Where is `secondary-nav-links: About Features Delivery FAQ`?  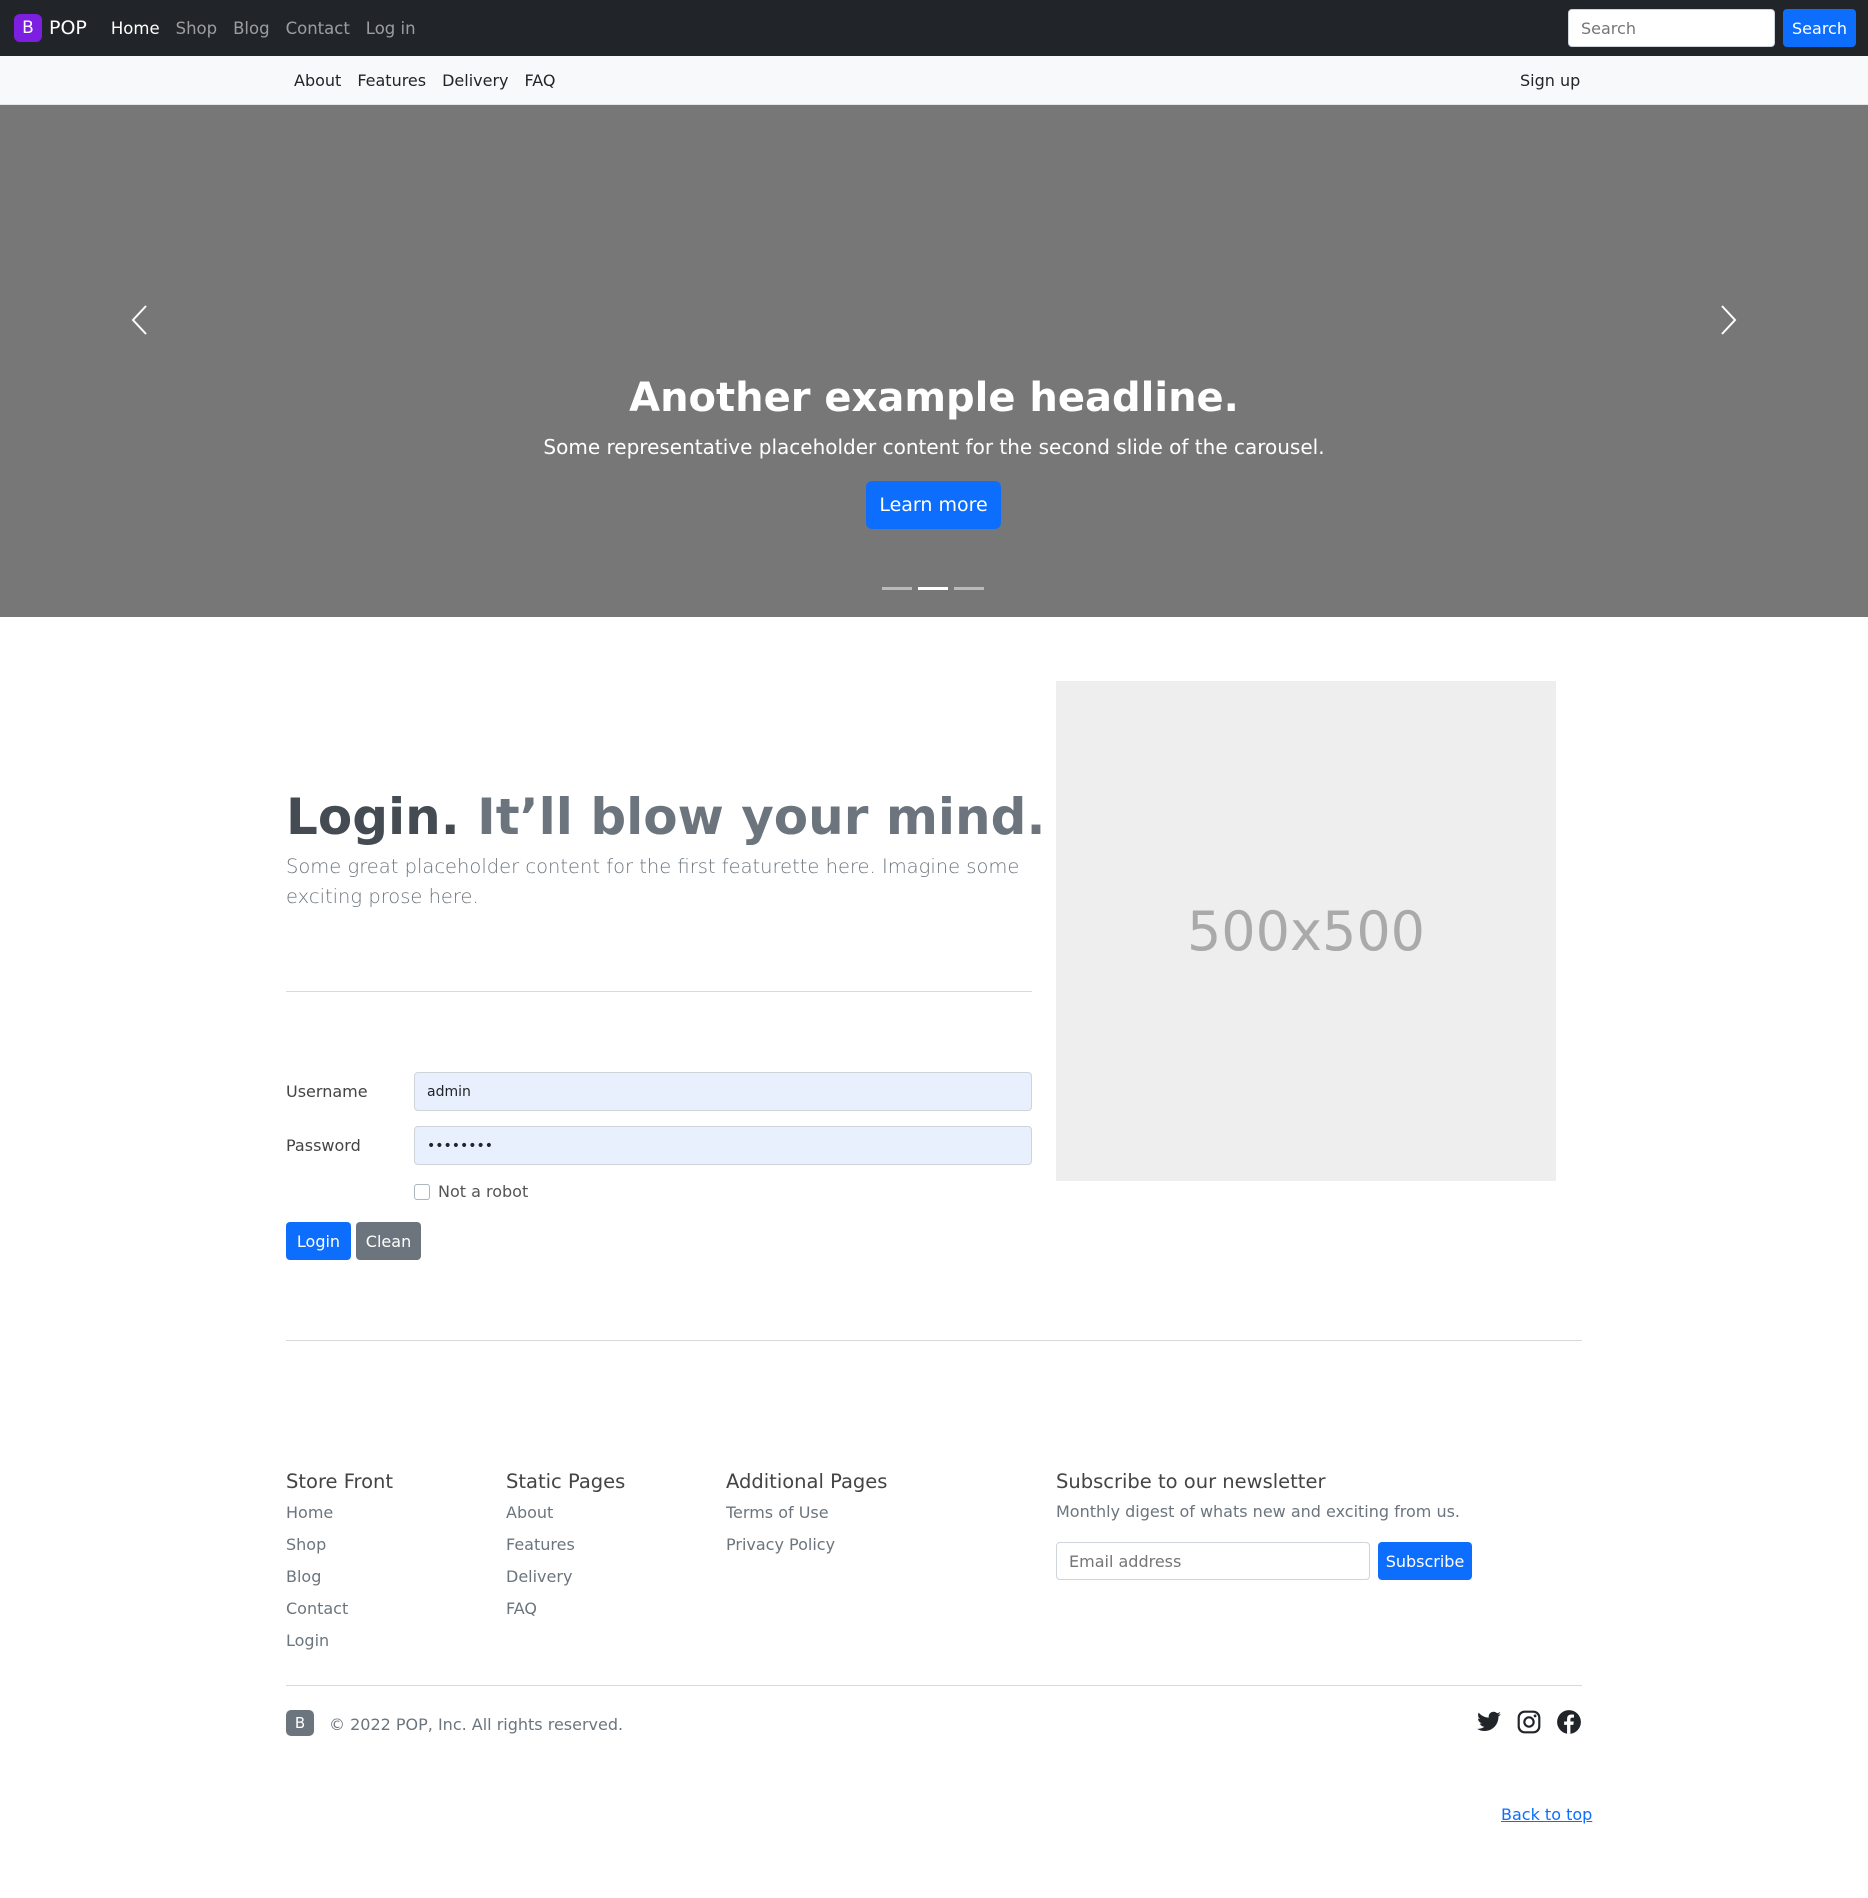
secondary-nav-links: About Features Delivery FAQ is located at coordinates (433, 80).